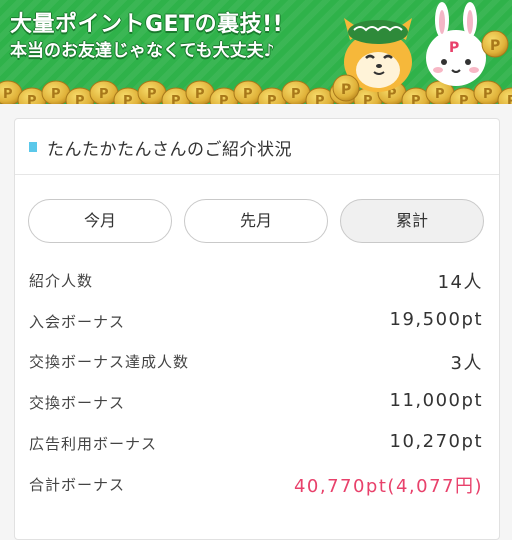 This screenshot has width=512, height=540. I want to click on signup-bonus-label: 入会ボーナス, so click(77, 322).